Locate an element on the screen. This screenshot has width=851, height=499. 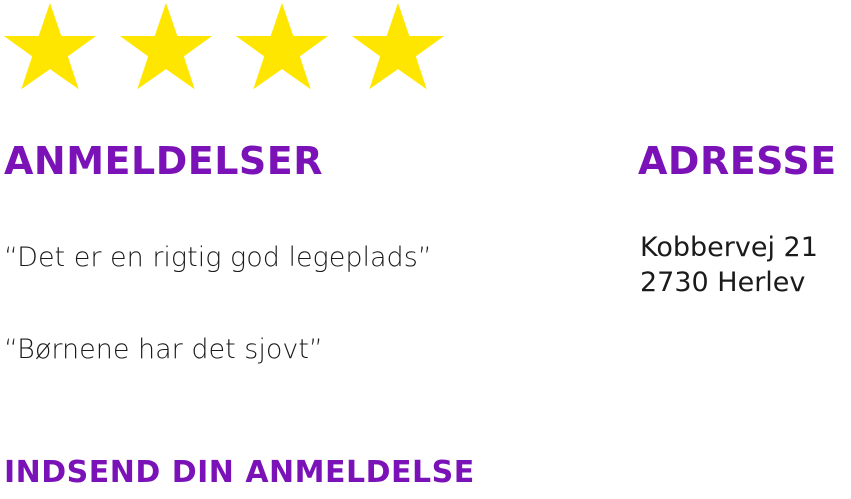
address-city: 2730 Herlev is located at coordinates (723, 283).